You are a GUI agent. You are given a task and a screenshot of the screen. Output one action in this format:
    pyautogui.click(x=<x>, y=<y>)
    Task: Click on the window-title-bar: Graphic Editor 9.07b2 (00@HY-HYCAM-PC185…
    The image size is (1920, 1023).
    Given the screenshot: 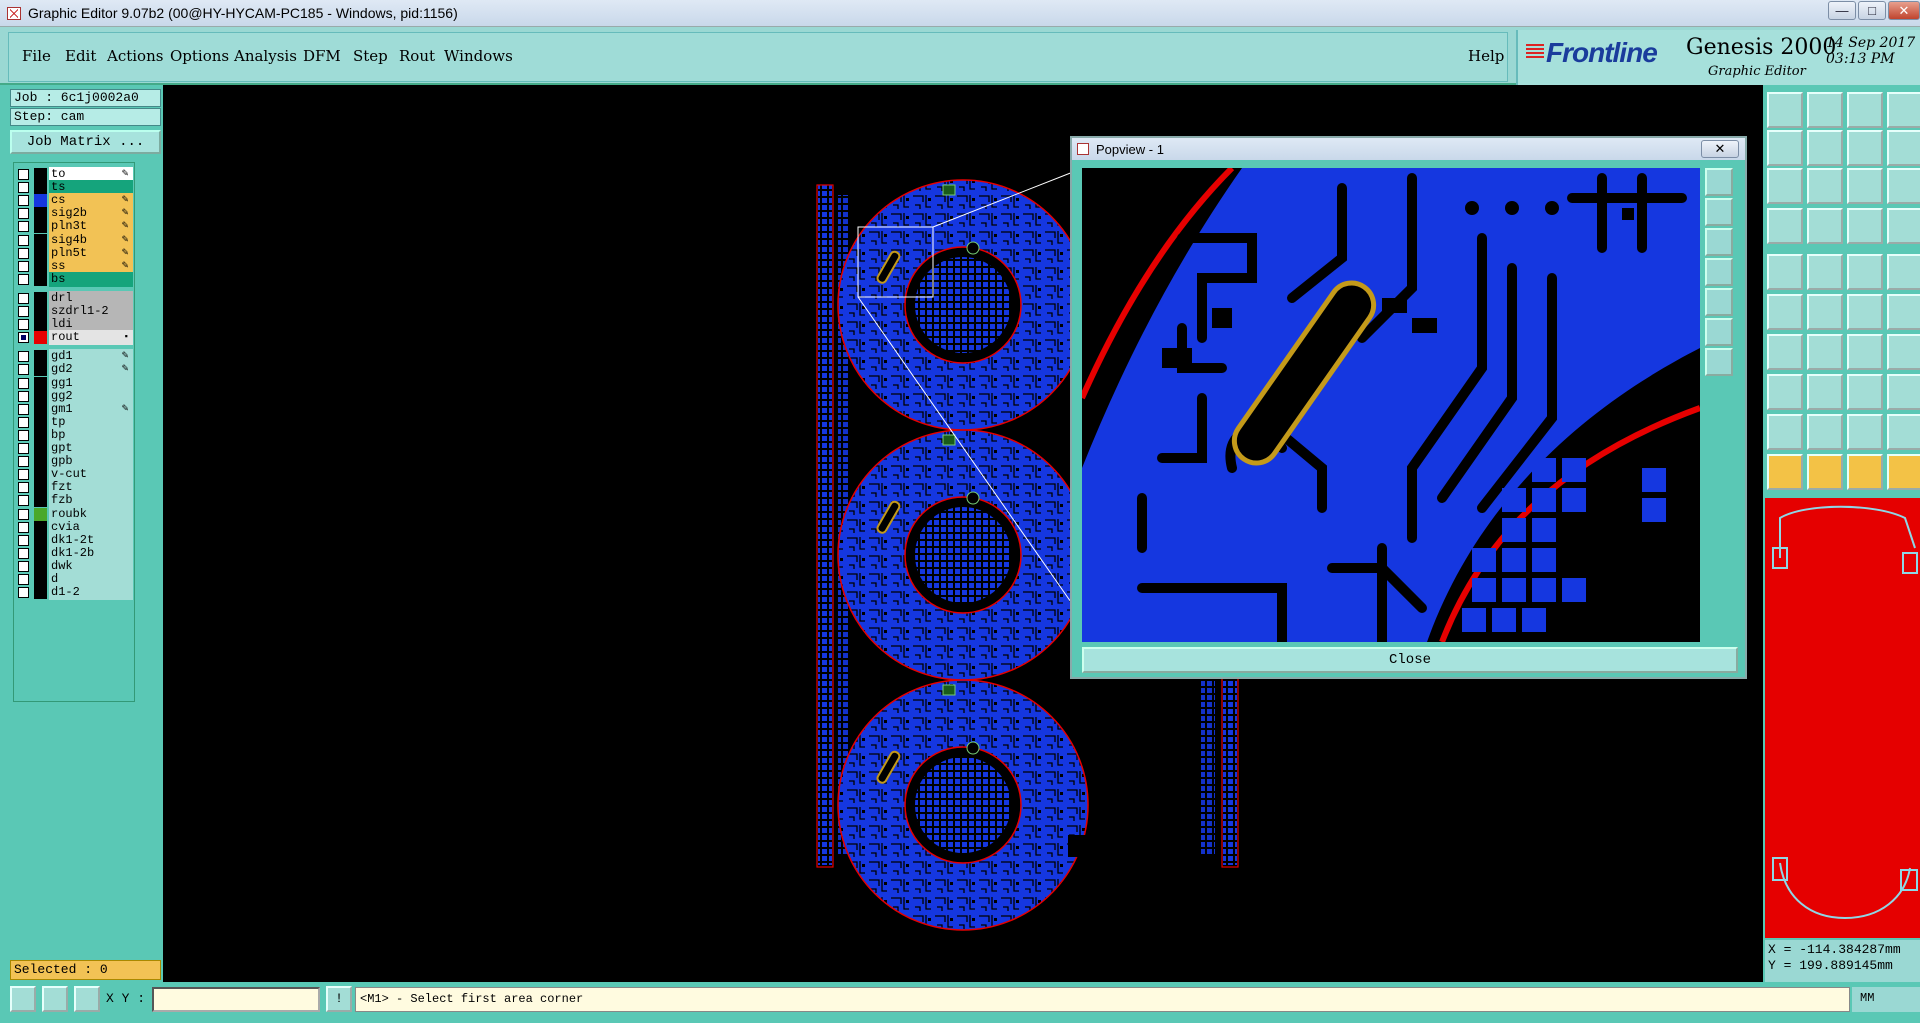 What is the action you would take?
    pyautogui.click(x=960, y=13)
    